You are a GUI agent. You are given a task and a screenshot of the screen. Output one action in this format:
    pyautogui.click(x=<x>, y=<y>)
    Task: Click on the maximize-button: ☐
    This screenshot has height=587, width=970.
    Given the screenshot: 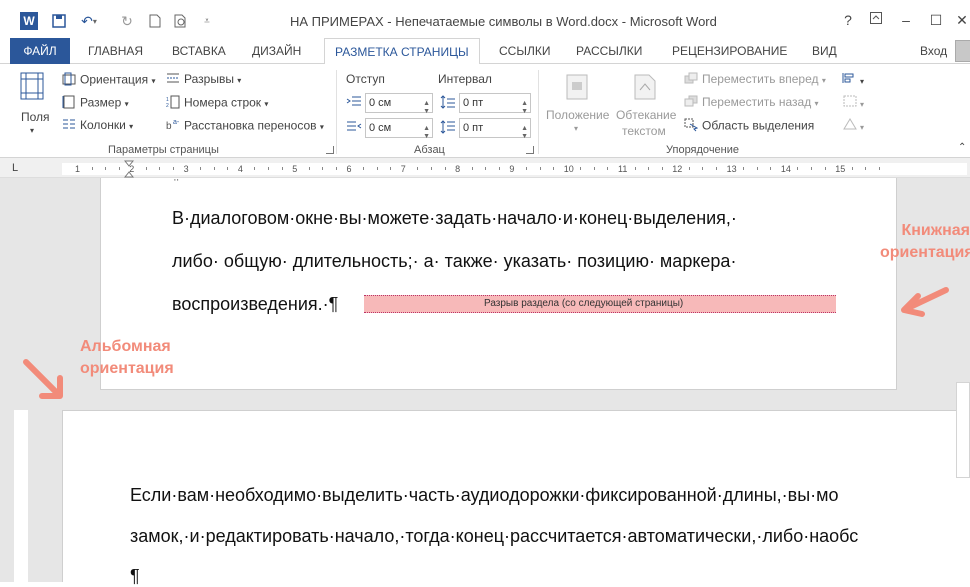 What is the action you would take?
    pyautogui.click(x=936, y=20)
    